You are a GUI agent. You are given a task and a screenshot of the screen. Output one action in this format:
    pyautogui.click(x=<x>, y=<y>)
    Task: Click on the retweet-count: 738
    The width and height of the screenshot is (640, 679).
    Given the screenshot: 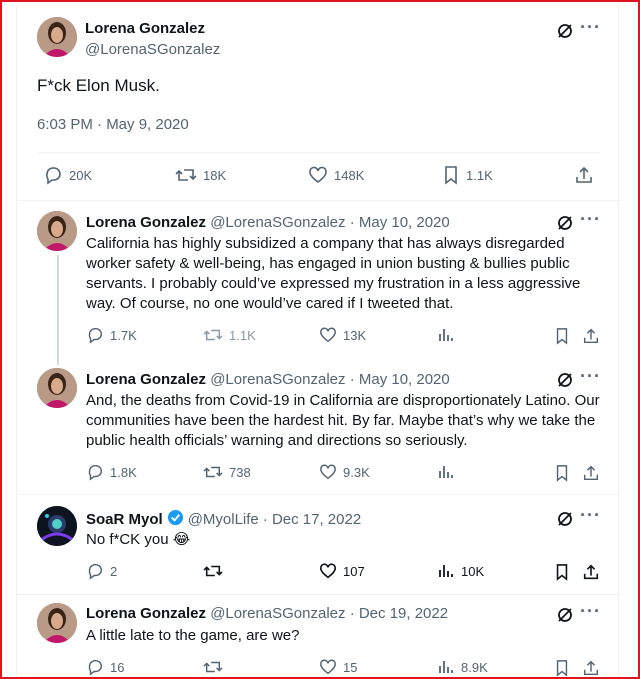 What is the action you would take?
    pyautogui.click(x=240, y=472)
    